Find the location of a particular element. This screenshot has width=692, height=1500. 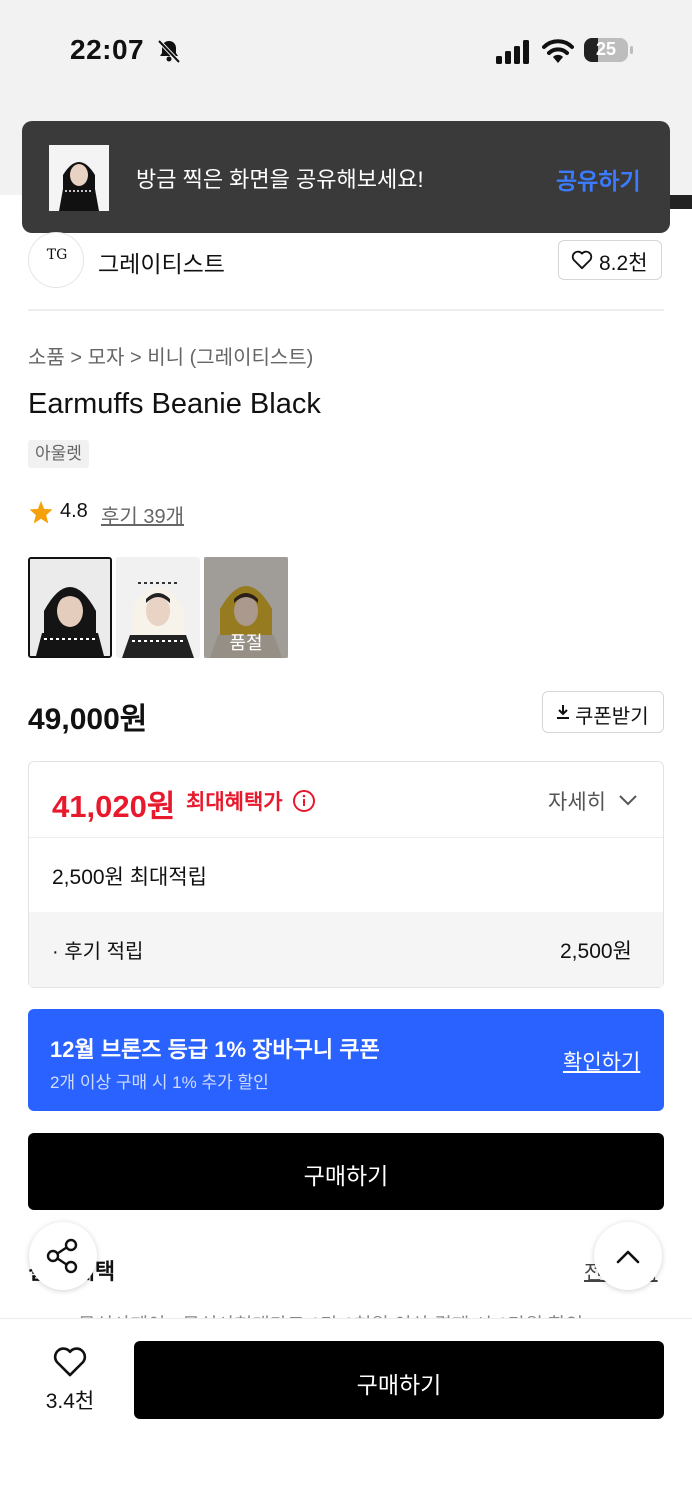

breadcrumb-item: 모자 is located at coordinates (106, 358).